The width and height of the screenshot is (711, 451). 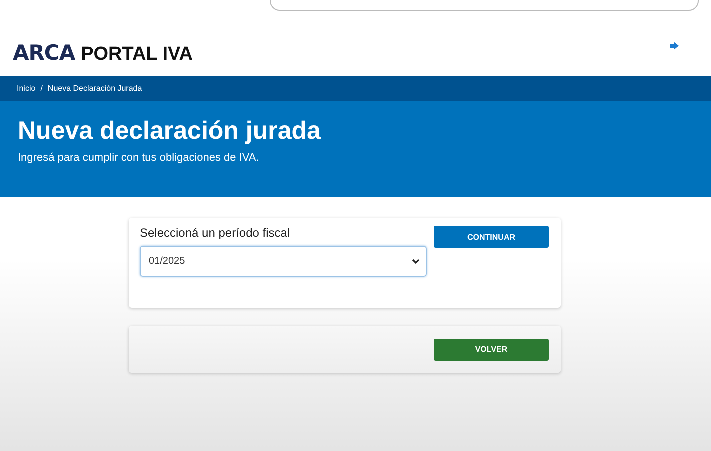 What do you see at coordinates (44, 53) in the screenshot?
I see `logo: ARCA` at bounding box center [44, 53].